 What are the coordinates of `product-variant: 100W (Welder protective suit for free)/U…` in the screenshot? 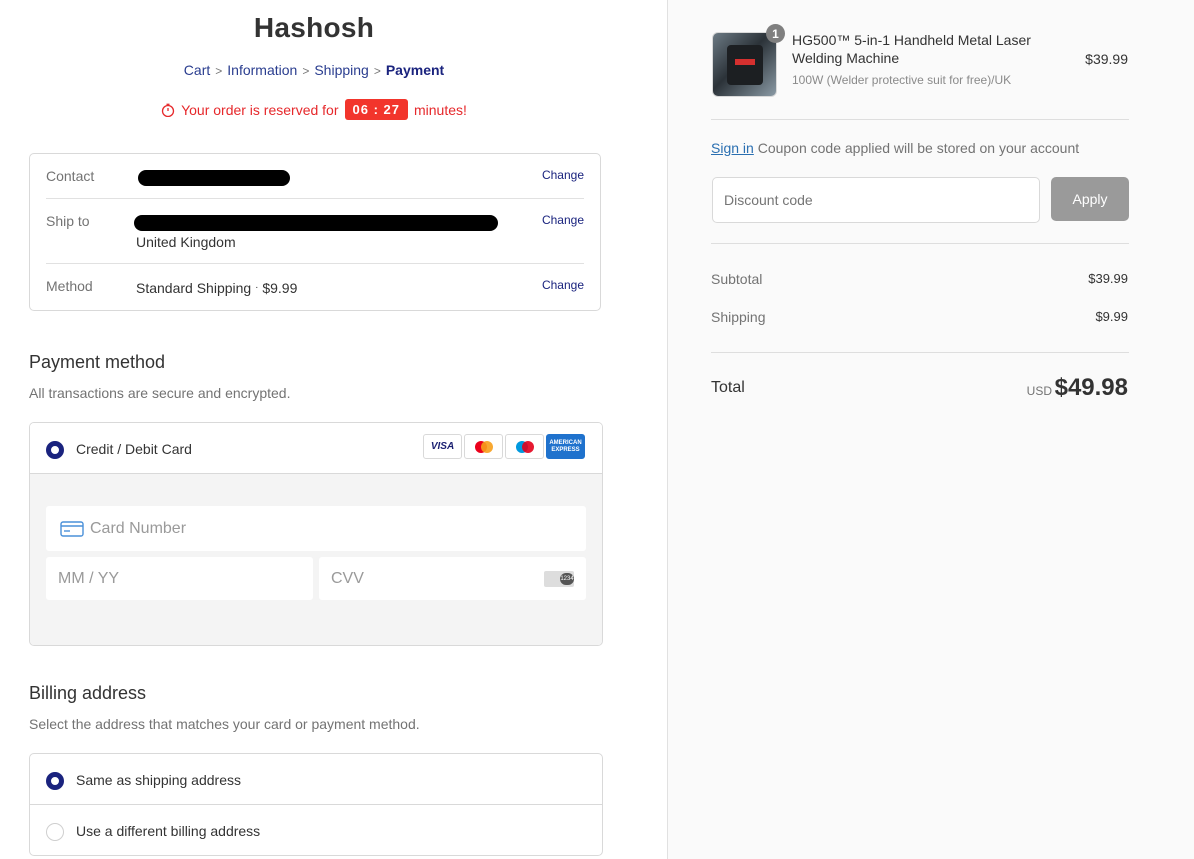 It's located at (902, 80).